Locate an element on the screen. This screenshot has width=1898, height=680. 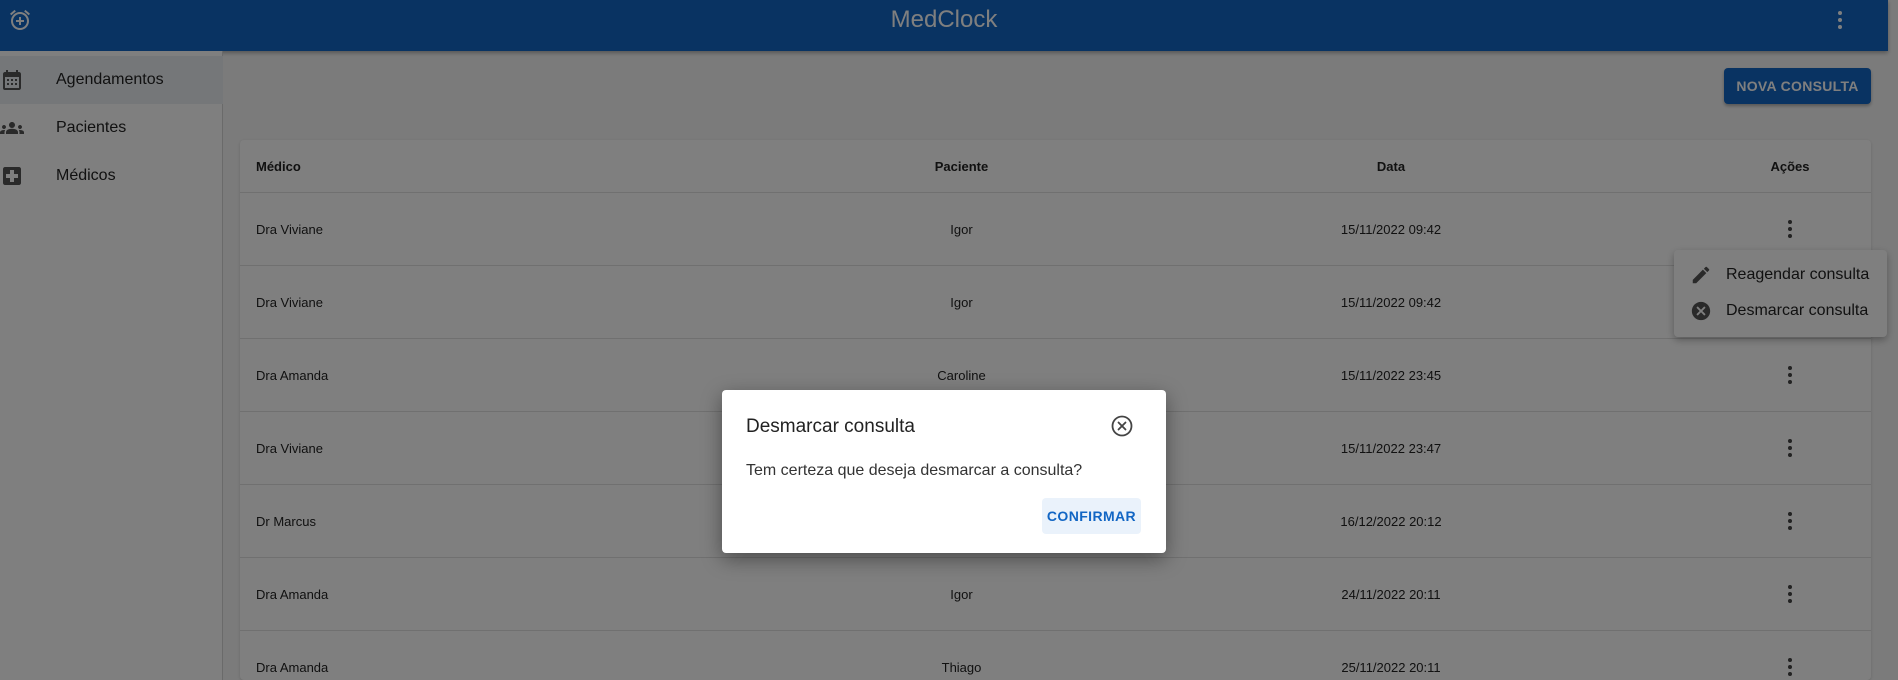
dialog-title: Desmarcar consulta is located at coordinates (830, 426).